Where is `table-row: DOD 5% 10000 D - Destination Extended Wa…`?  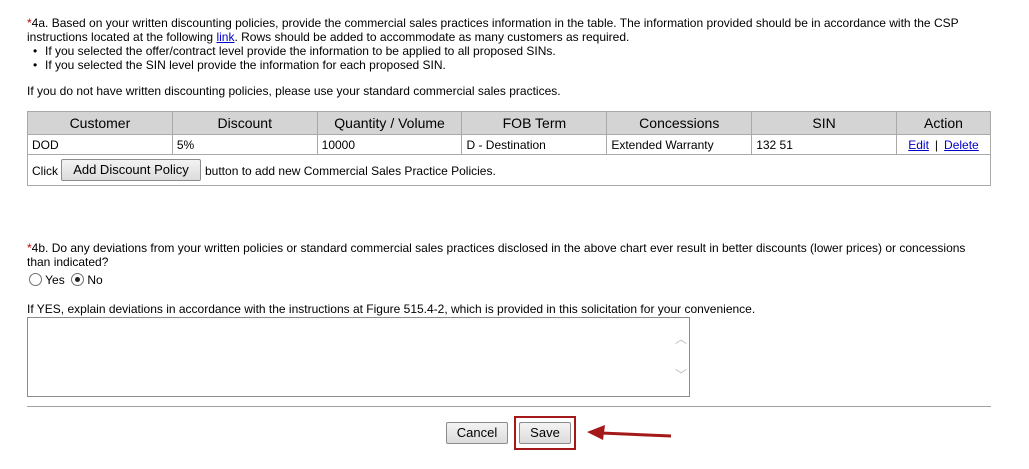
table-row: DOD 5% 10000 D - Destination Extended Wa… is located at coordinates (509, 144).